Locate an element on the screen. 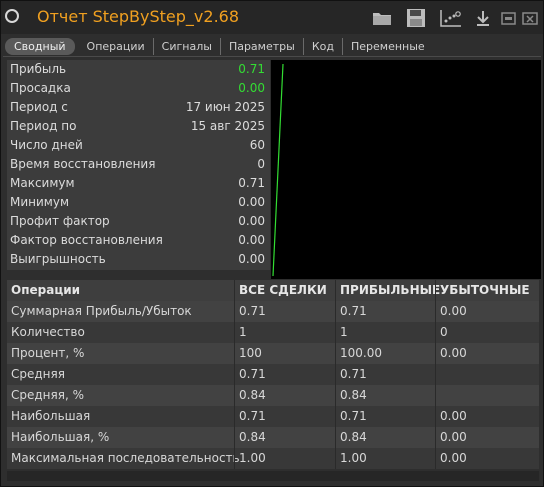  stat-value: 15 авг 2025 is located at coordinates (227, 126).